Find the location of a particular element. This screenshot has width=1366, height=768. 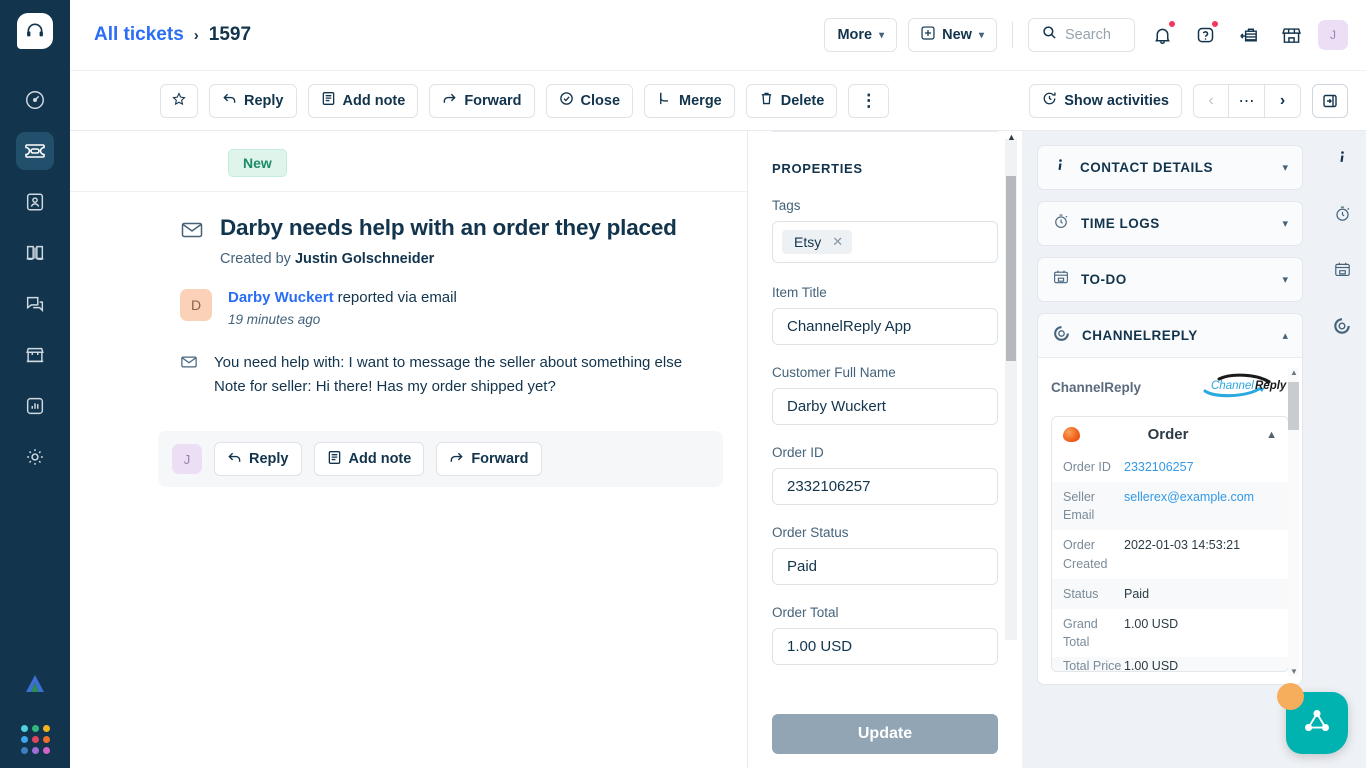

icon-rail-contact-details is located at coordinates (1342, 160).